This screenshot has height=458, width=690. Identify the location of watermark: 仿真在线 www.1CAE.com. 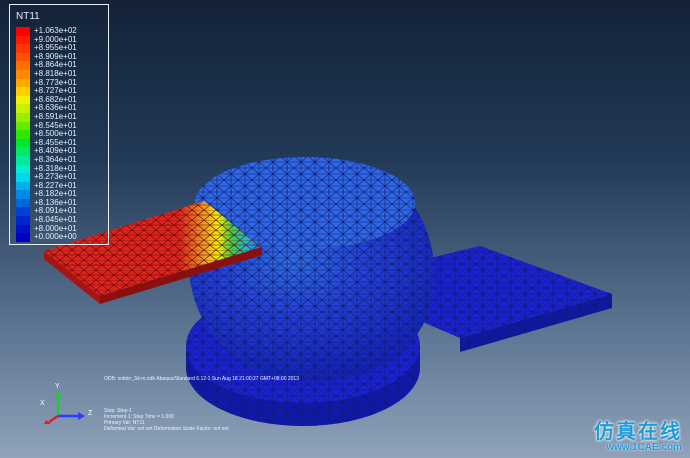
(638, 434).